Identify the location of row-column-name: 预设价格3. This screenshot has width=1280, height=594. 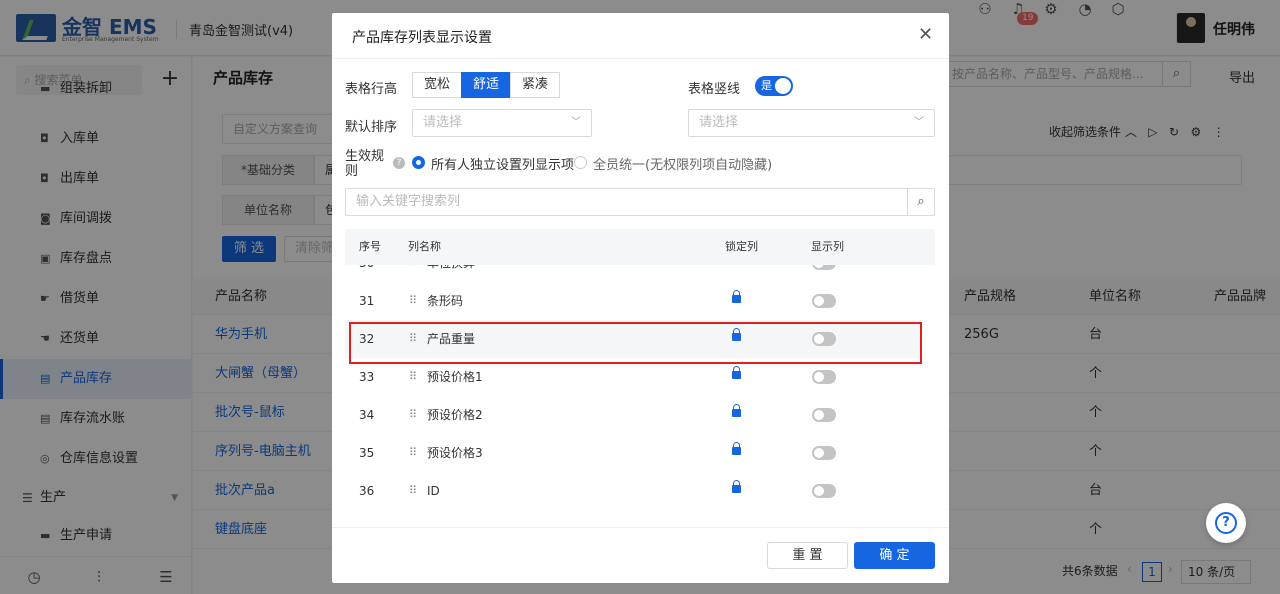
(455, 453).